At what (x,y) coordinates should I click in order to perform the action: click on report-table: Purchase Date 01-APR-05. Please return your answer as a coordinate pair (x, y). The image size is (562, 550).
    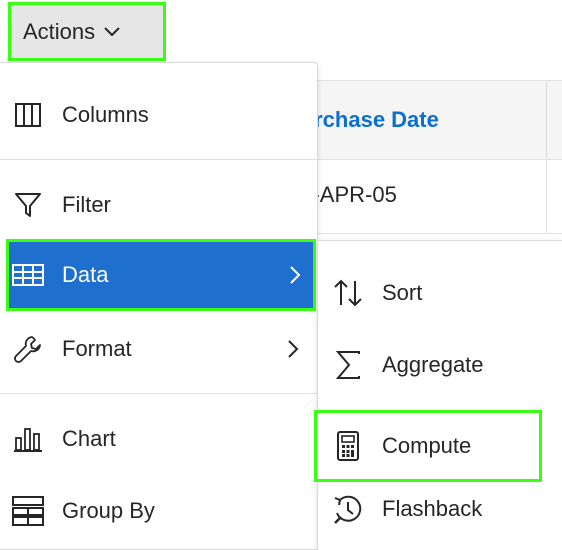
    Looking at the image, I should click on (431, 160).